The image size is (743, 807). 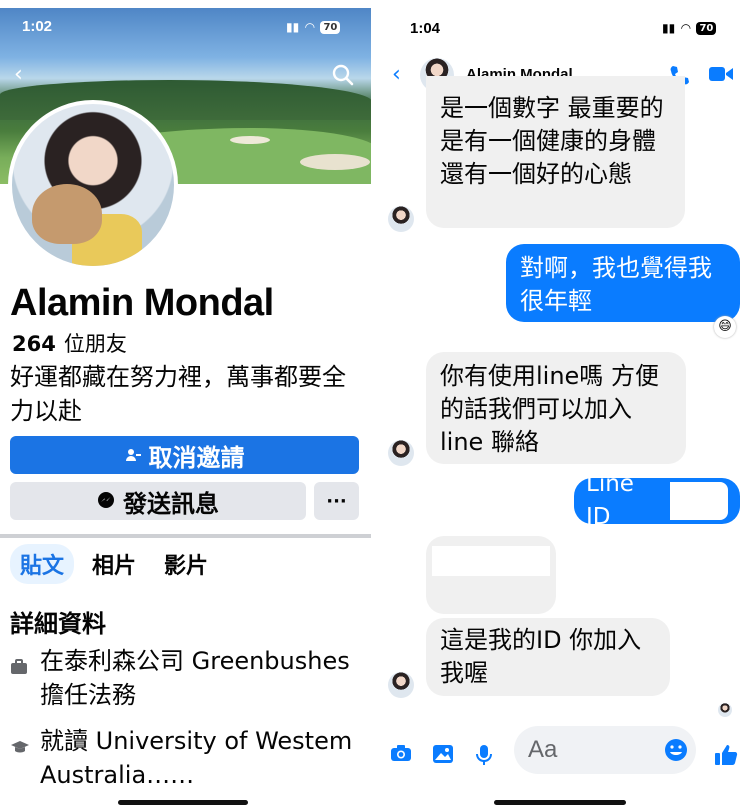 What do you see at coordinates (721, 76) in the screenshot?
I see `video-call-icon` at bounding box center [721, 76].